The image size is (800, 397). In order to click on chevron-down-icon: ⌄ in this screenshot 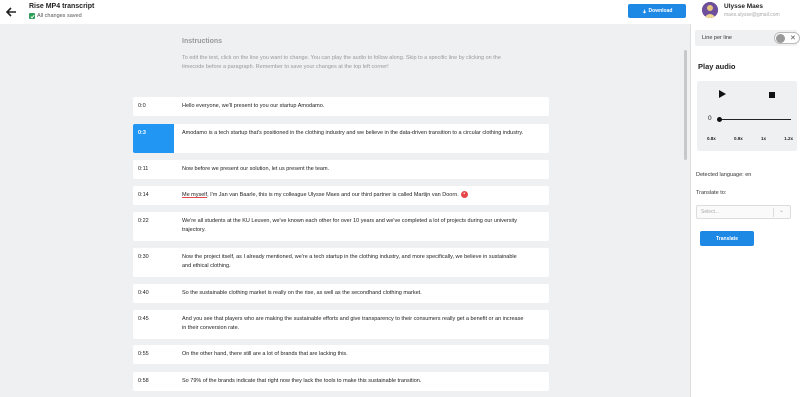, I will do `click(782, 211)`.